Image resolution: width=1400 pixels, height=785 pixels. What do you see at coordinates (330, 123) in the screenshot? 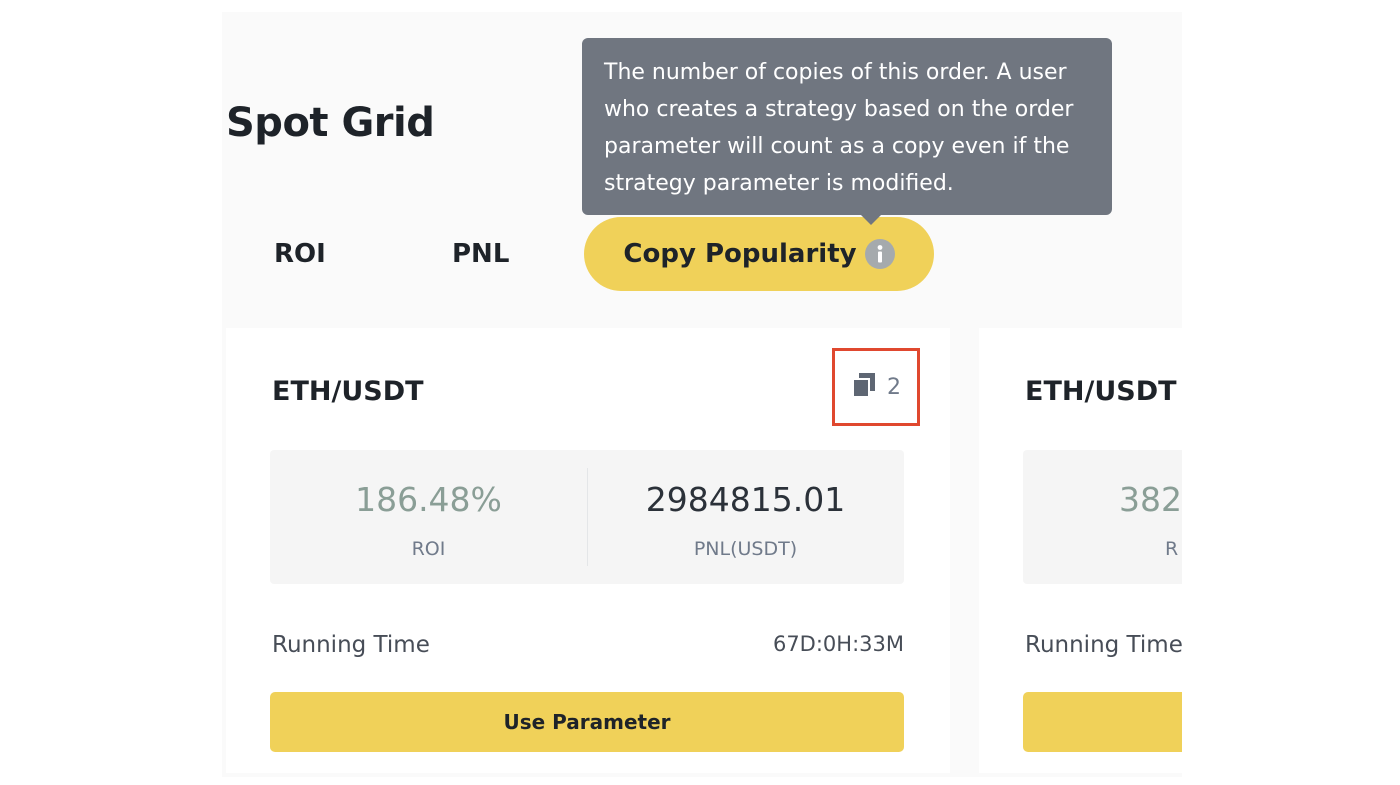
I see `page-title: Spot Grid` at bounding box center [330, 123].